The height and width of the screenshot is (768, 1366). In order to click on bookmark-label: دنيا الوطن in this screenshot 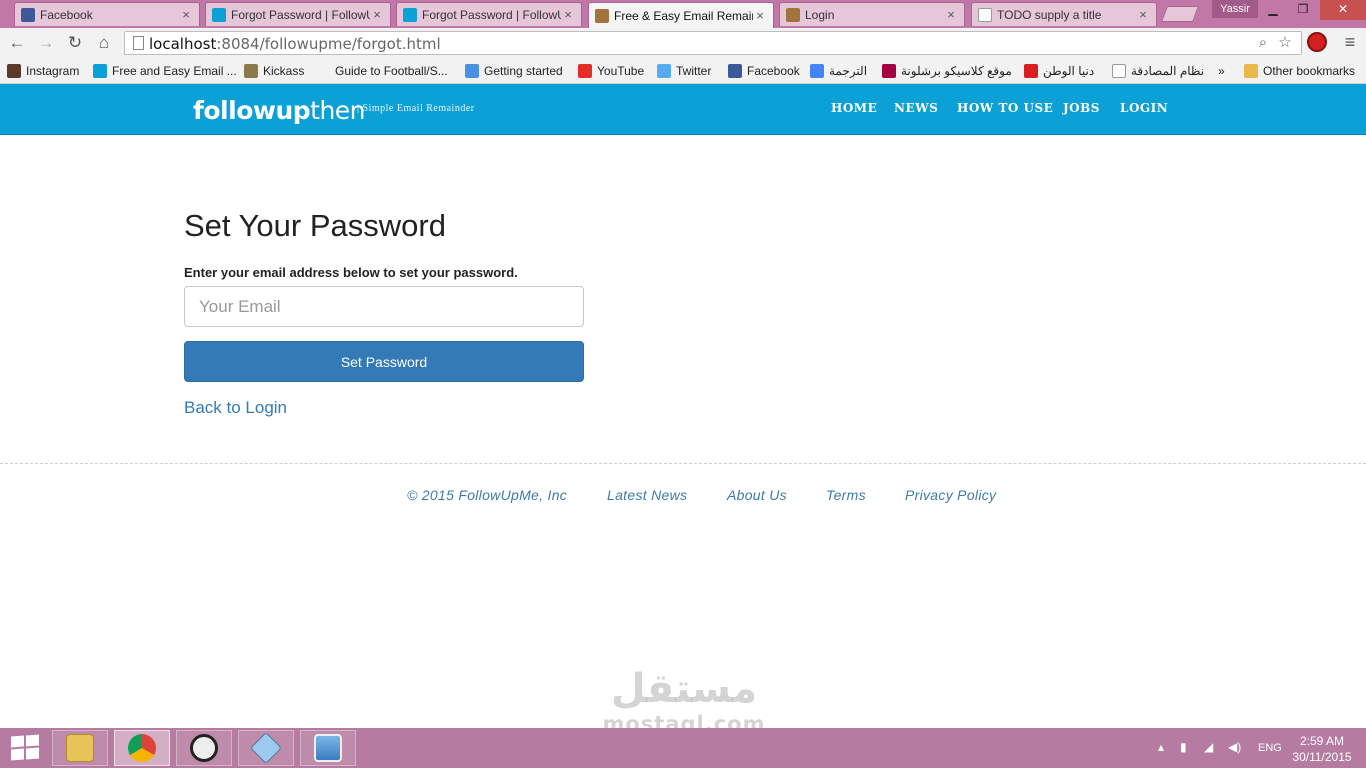, I will do `click(1069, 71)`.